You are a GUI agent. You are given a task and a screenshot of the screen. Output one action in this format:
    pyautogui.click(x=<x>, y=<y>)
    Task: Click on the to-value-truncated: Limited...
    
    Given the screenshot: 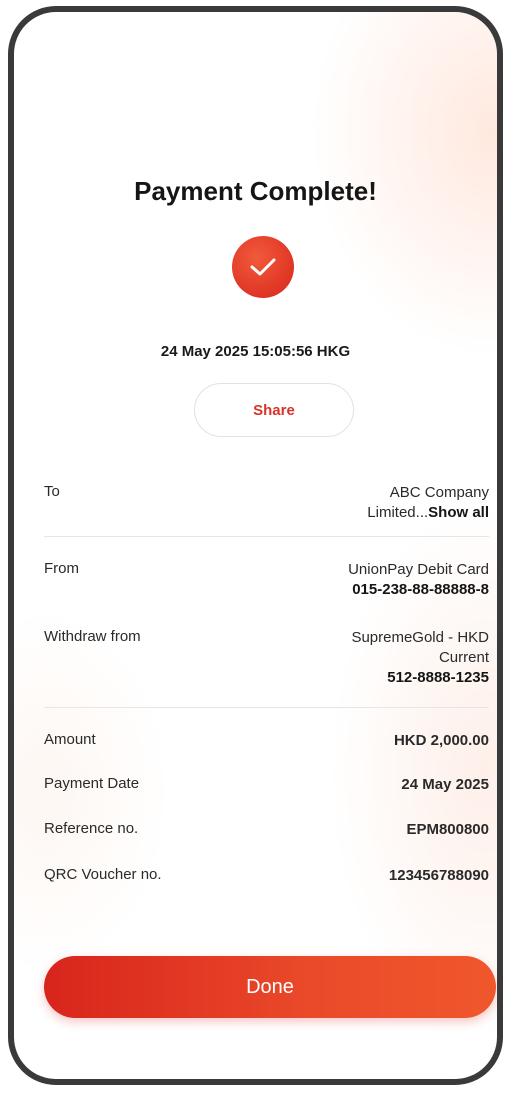 What is the action you would take?
    pyautogui.click(x=398, y=512)
    